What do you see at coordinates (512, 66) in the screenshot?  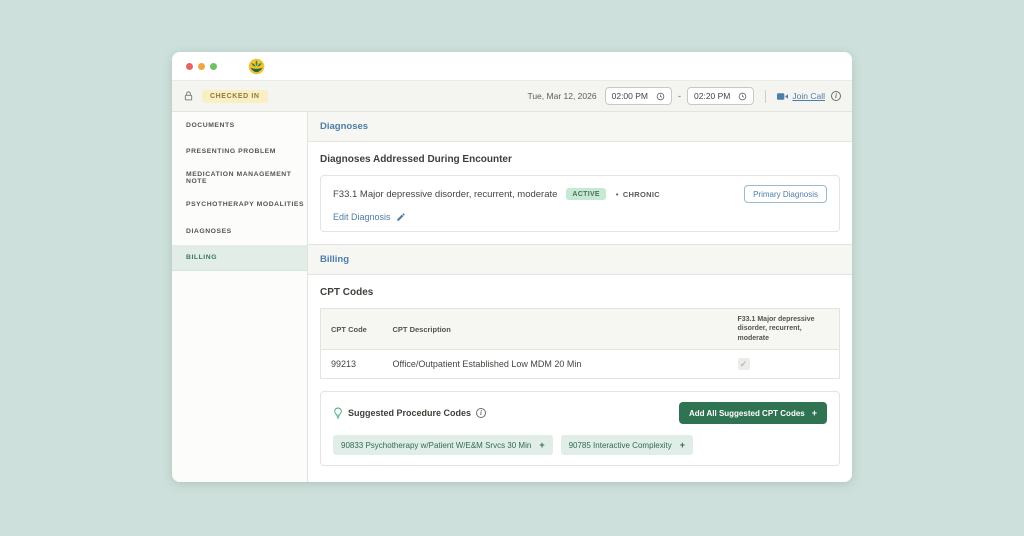 I see `titlebar` at bounding box center [512, 66].